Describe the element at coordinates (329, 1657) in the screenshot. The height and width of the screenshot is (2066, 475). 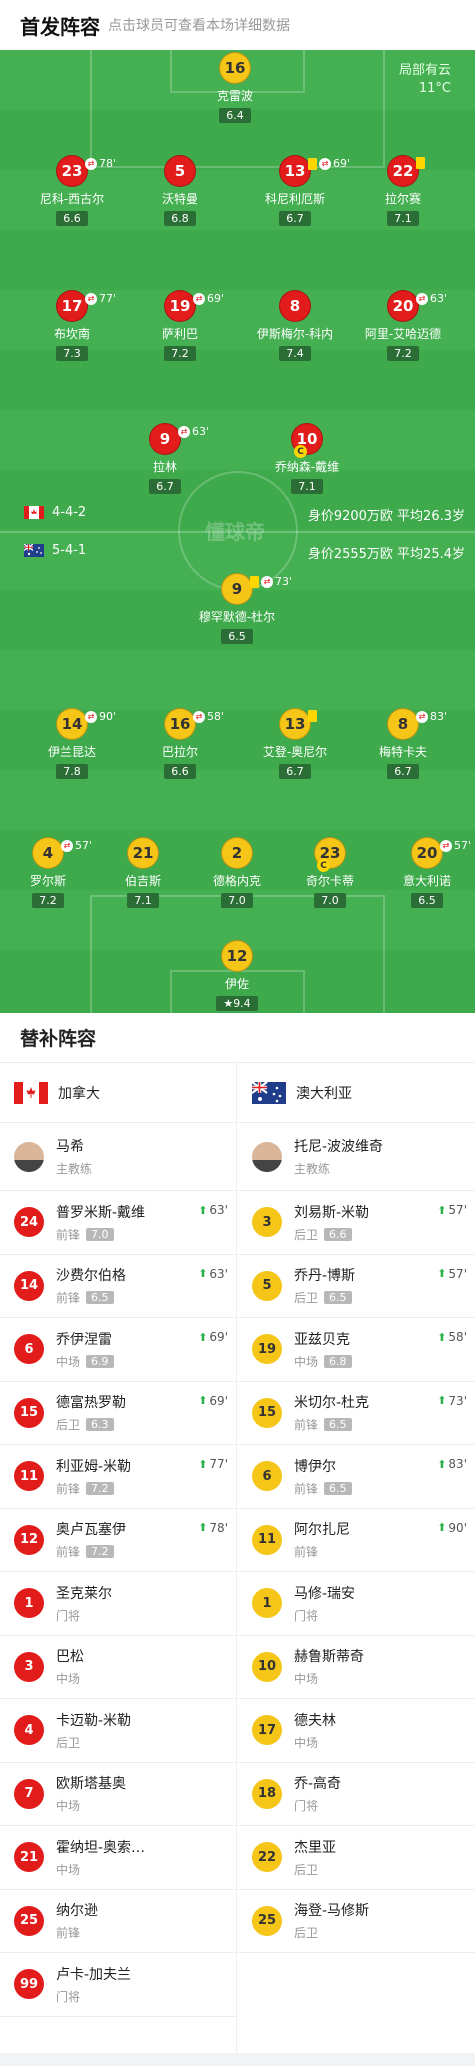
I see `sub-player-name: 赫鲁斯蒂奇` at that location.